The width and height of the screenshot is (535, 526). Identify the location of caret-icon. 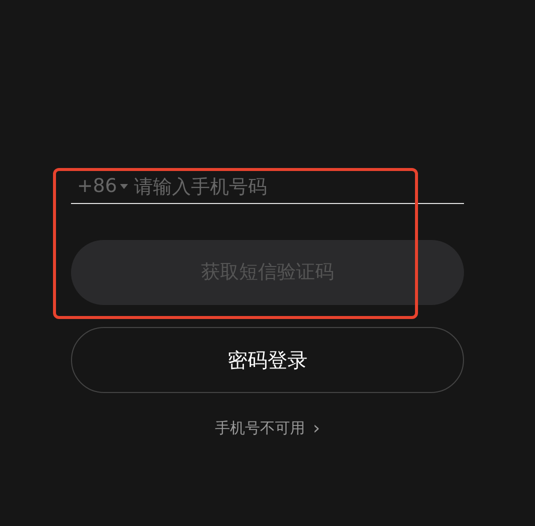
(124, 186).